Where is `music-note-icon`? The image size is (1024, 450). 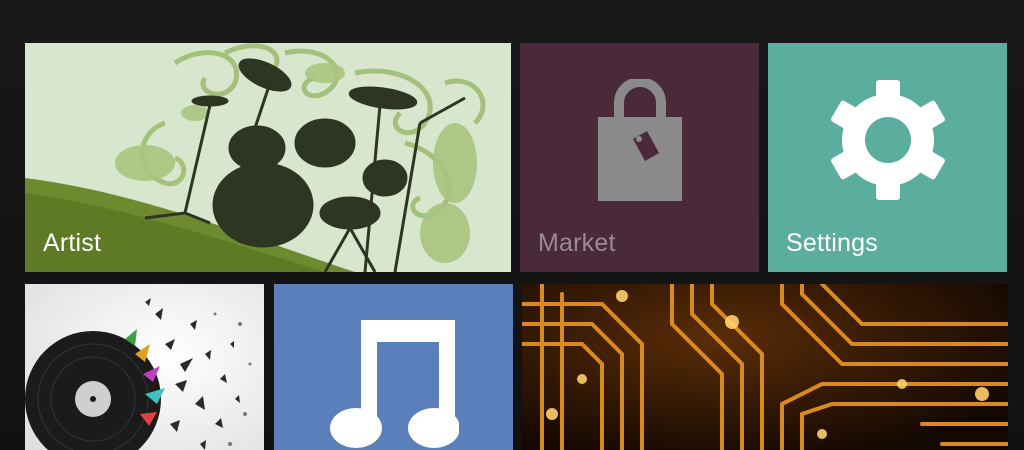
music-note-icon is located at coordinates (394, 384).